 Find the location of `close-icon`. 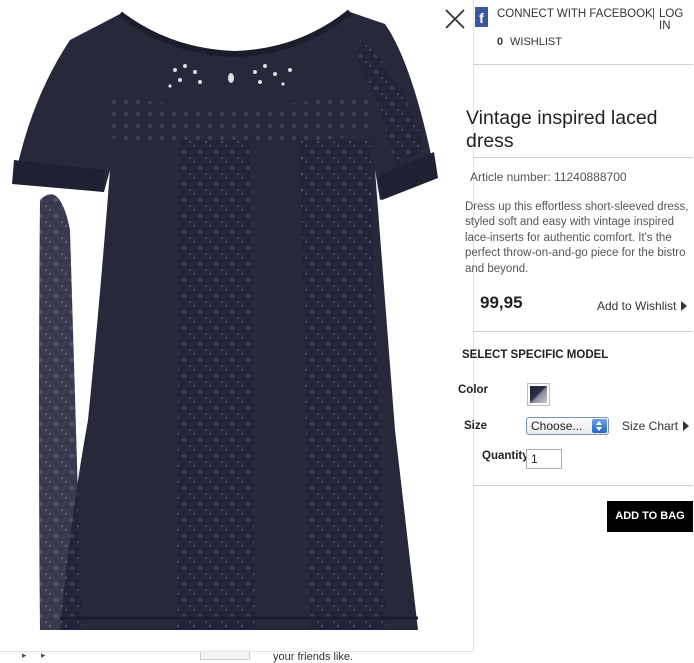

close-icon is located at coordinates (455, 19).